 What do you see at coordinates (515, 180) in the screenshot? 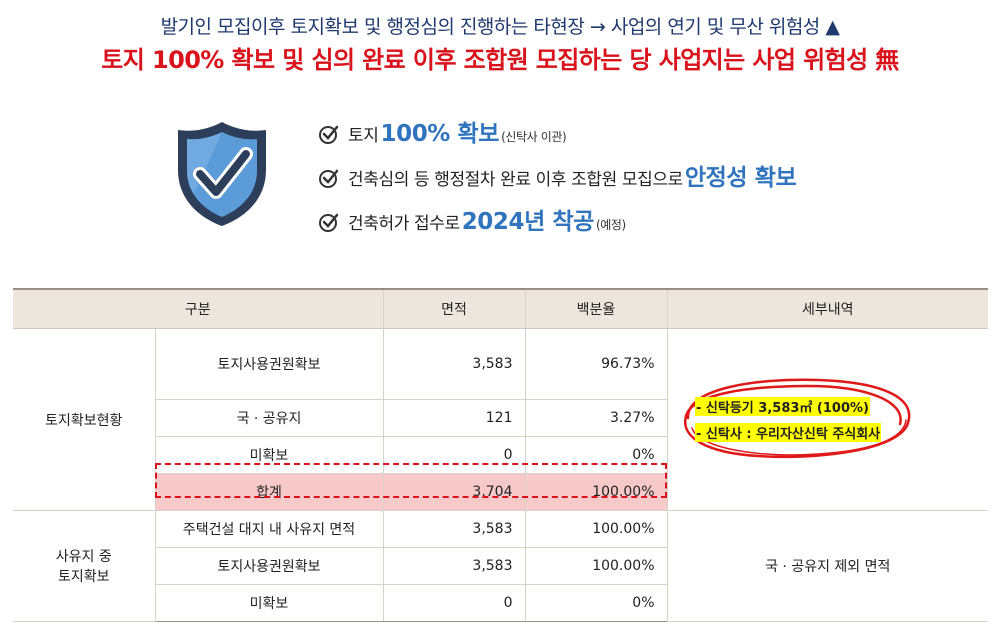
I see `check-text: 건축심의 등 행정절차 완료 이후 조합원 모집으로` at bounding box center [515, 180].